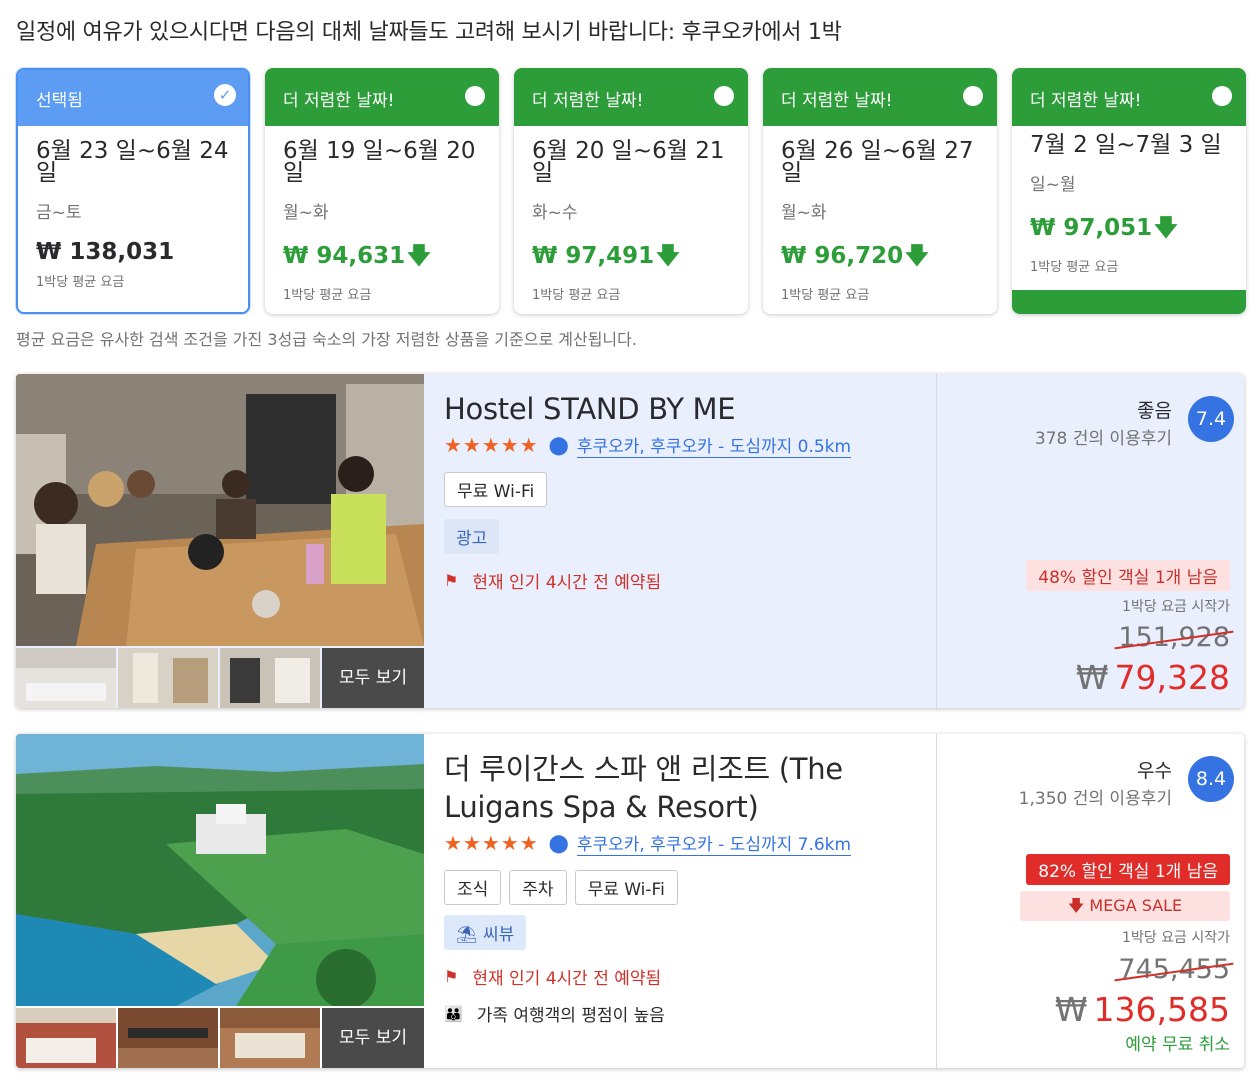  What do you see at coordinates (1053, 185) in the screenshot?
I see `day-of-week: 일~월` at bounding box center [1053, 185].